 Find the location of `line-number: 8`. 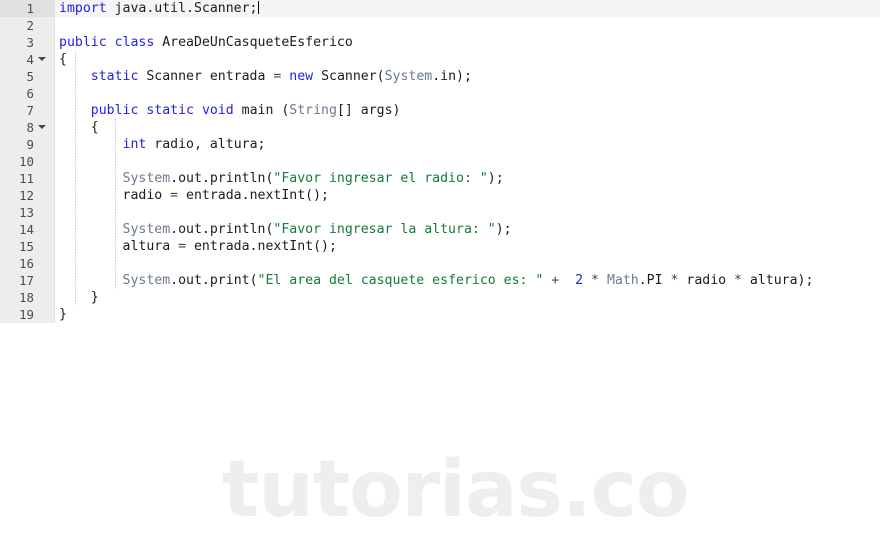

line-number: 8 is located at coordinates (30, 127).